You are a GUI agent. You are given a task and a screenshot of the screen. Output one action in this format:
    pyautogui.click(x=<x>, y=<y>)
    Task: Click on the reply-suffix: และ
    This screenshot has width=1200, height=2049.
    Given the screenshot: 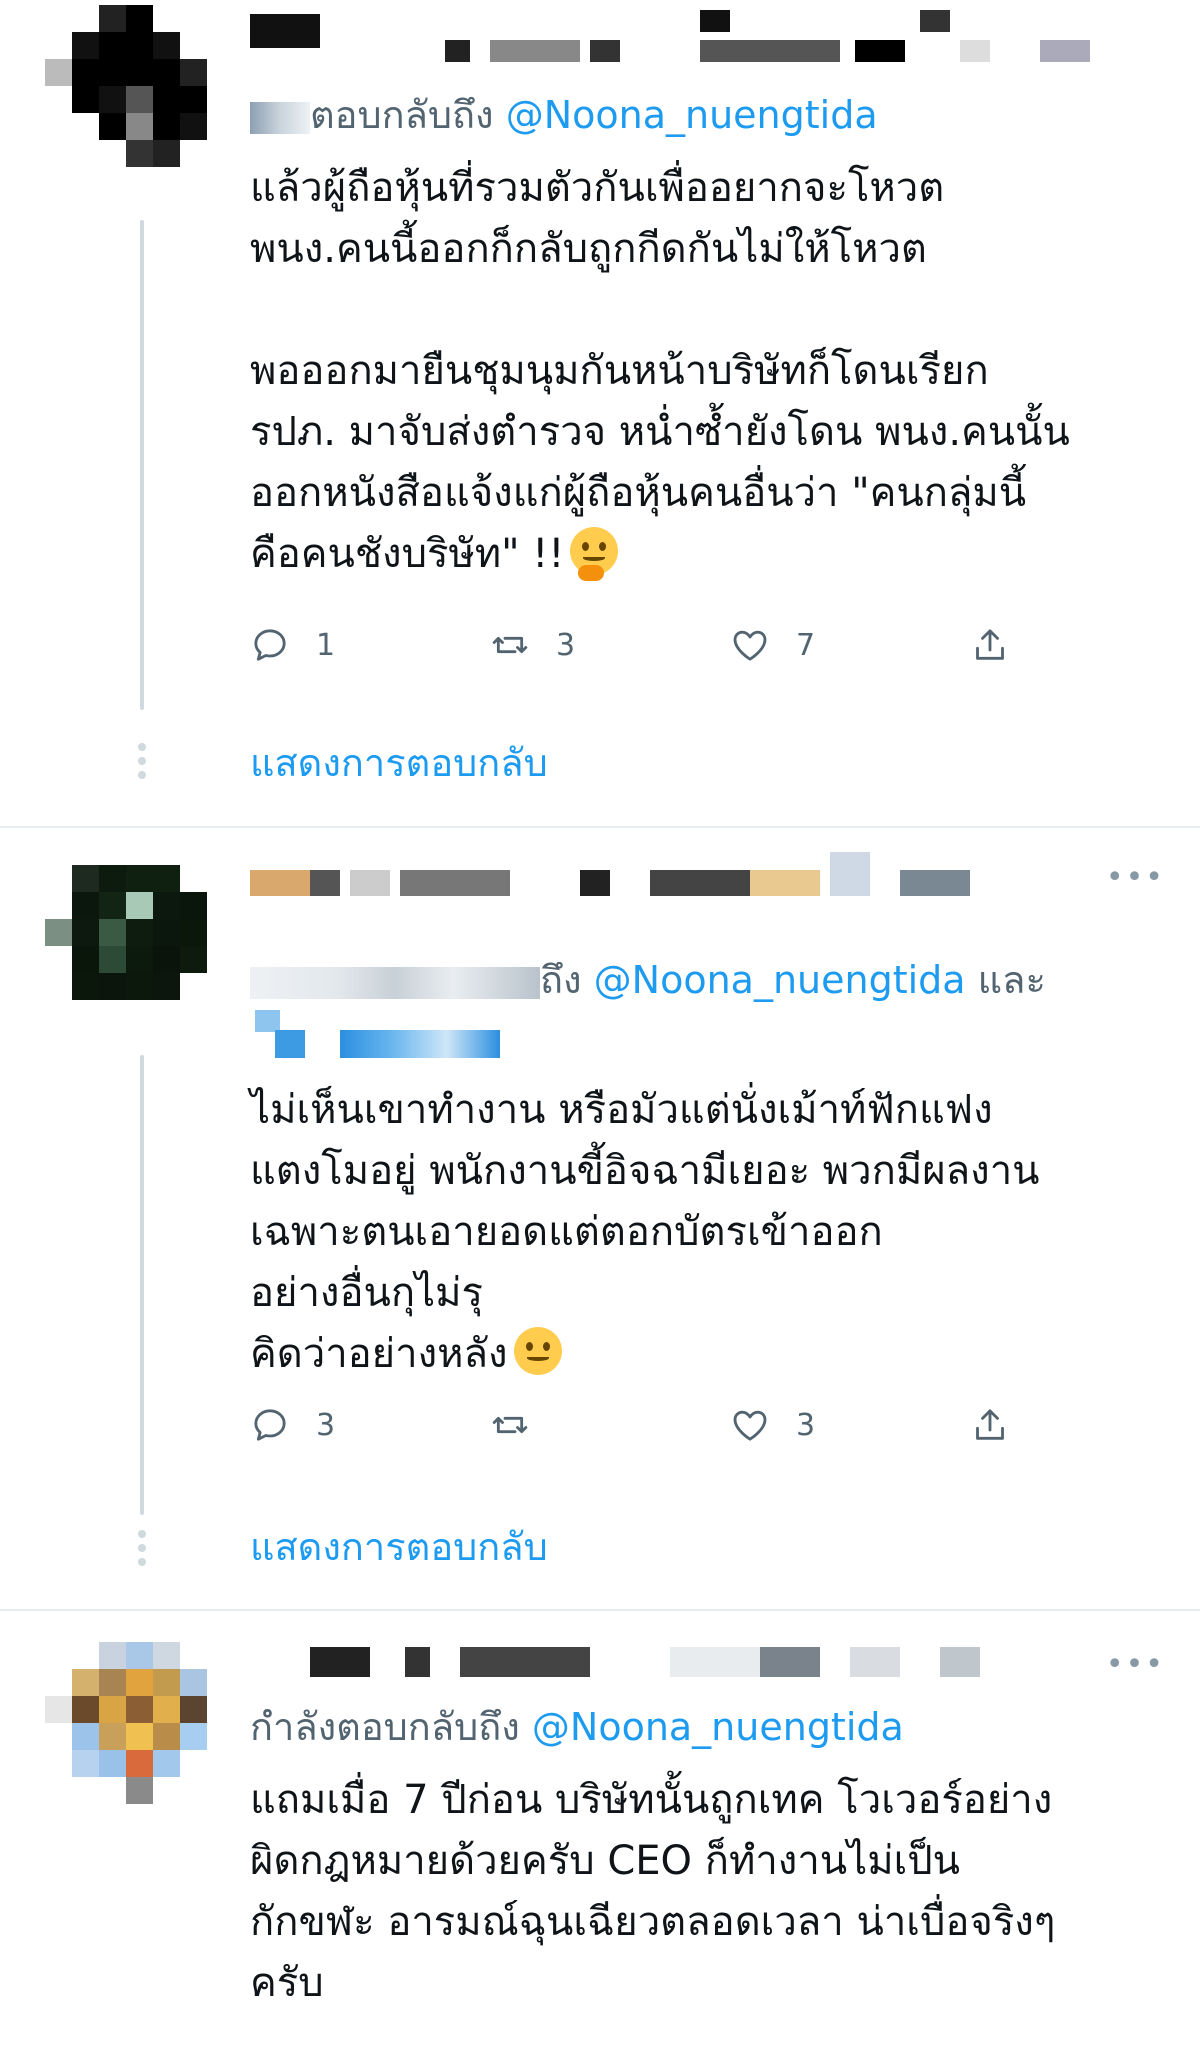 What is the action you would take?
    pyautogui.click(x=1011, y=980)
    